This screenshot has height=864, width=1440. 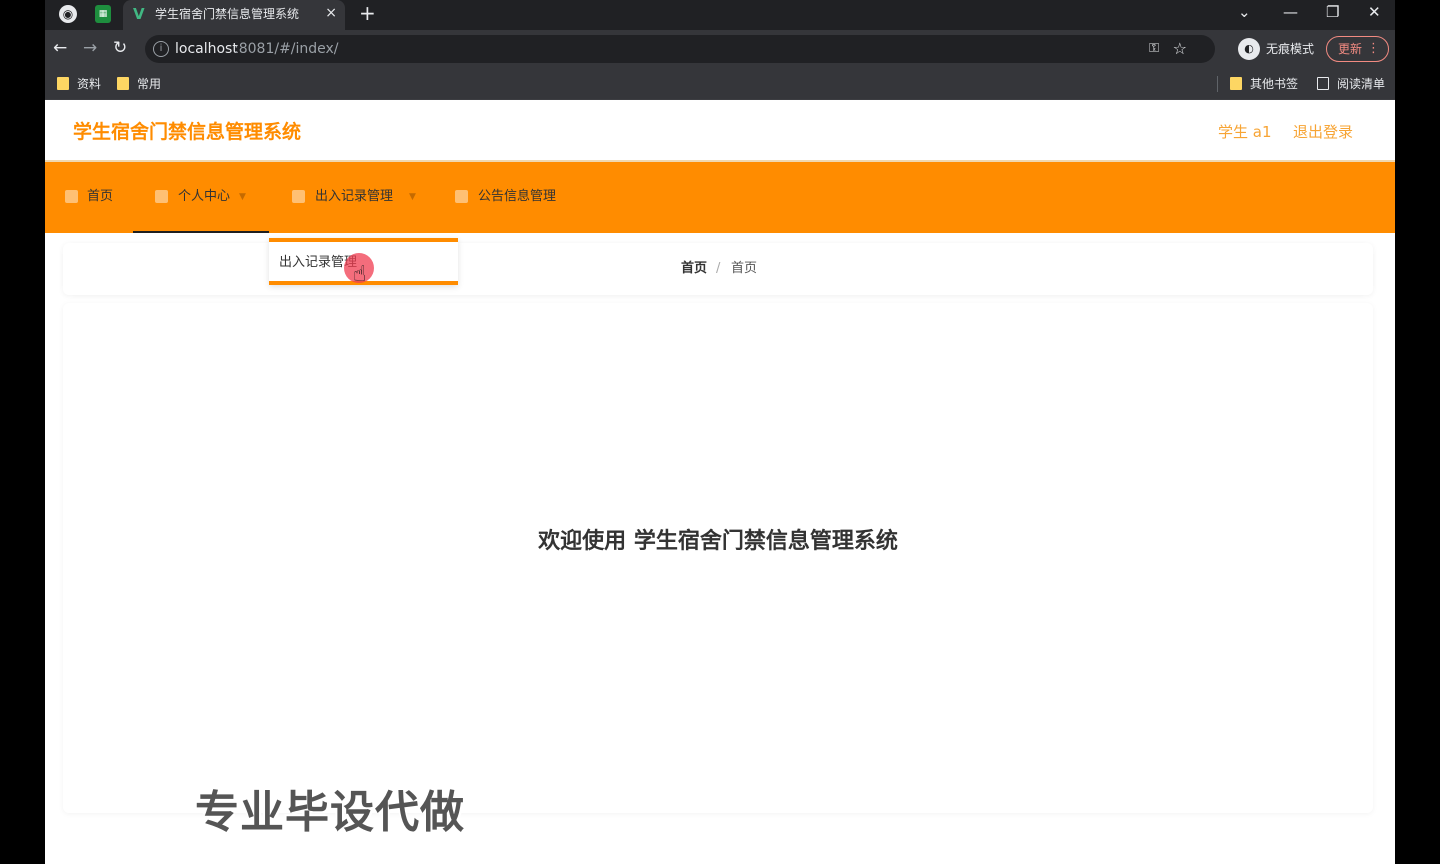 What do you see at coordinates (720, 84) in the screenshot?
I see `bookmarks-bar: 资料 常用 其他书签 阅读清单` at bounding box center [720, 84].